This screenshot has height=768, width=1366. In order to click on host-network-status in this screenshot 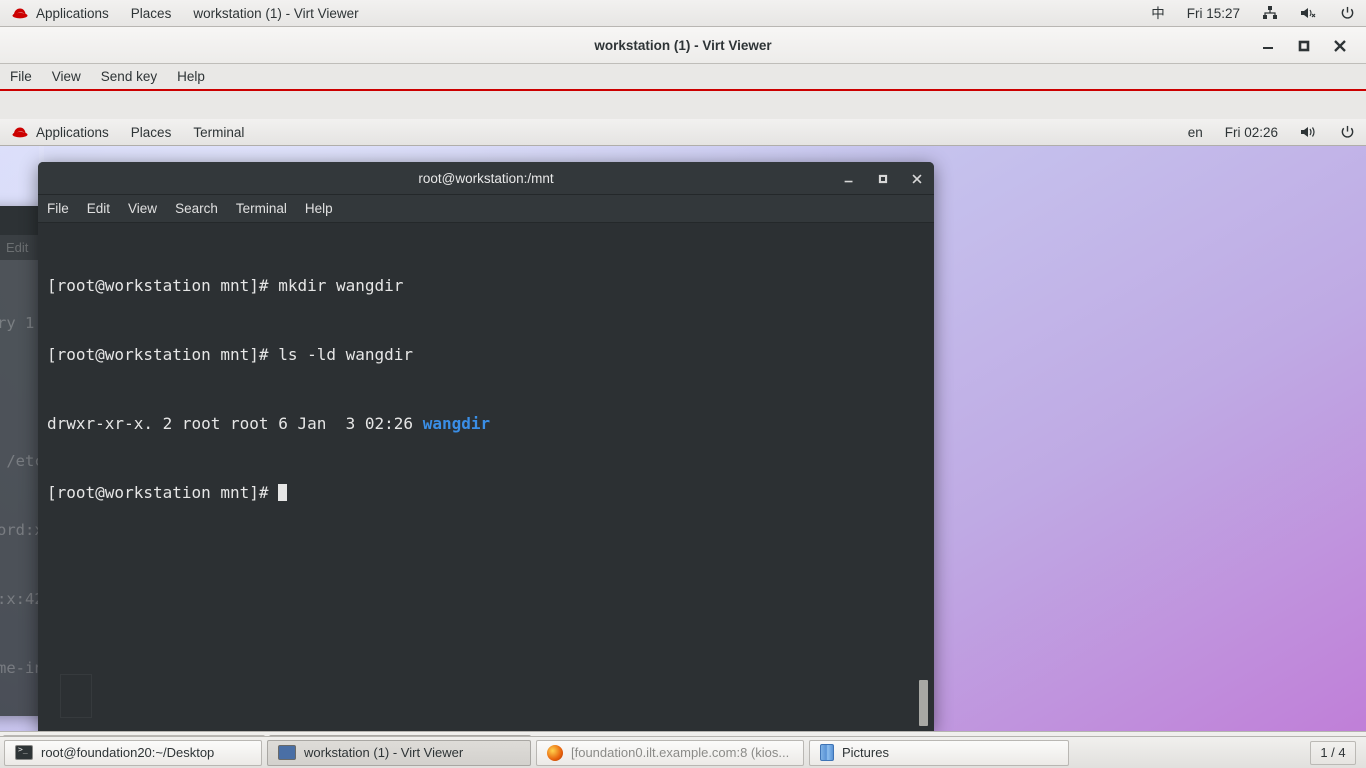, I will do `click(1270, 13)`.